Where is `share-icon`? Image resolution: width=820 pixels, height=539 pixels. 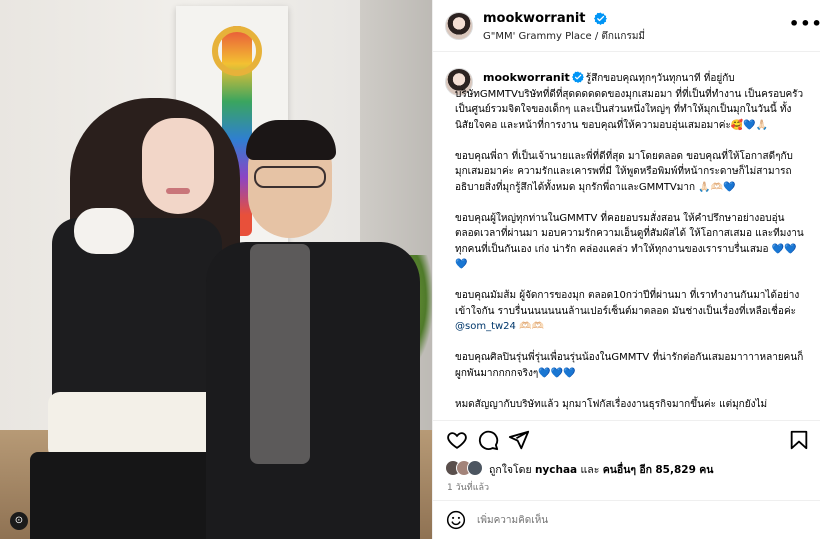 share-icon is located at coordinates (519, 440).